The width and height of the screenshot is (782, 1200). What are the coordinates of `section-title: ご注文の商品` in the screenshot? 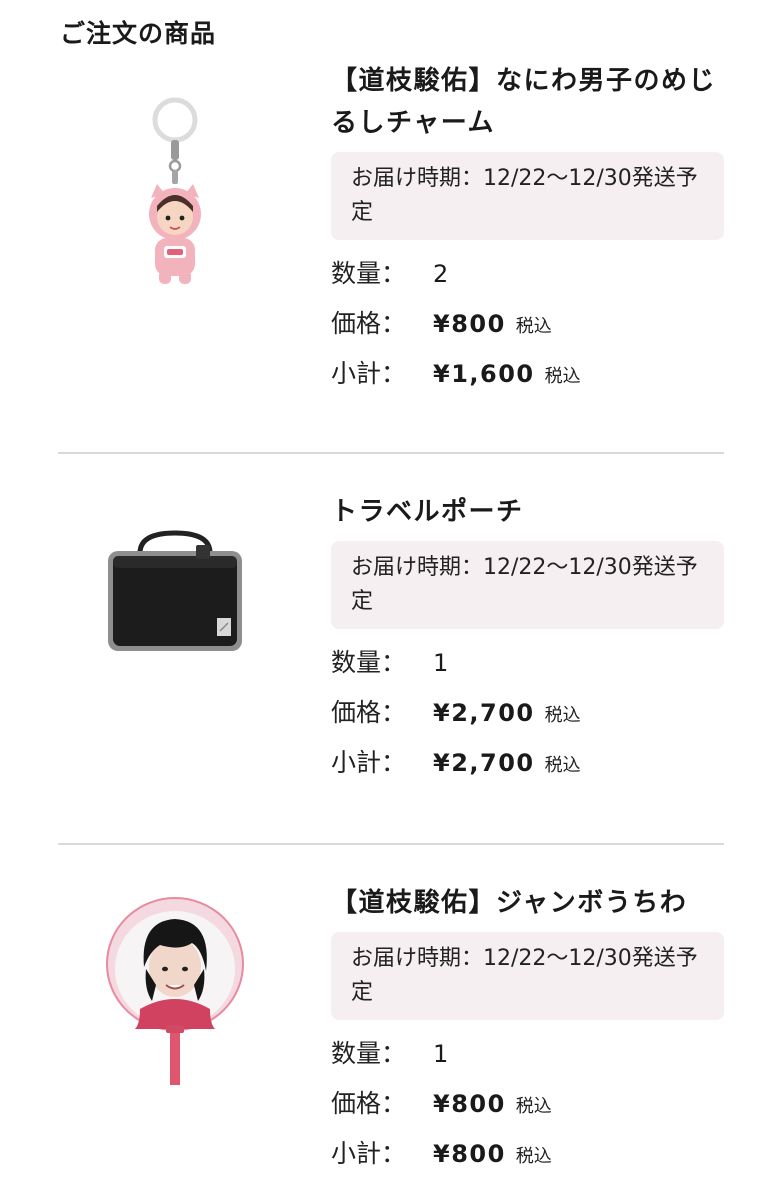 It's located at (138, 33).